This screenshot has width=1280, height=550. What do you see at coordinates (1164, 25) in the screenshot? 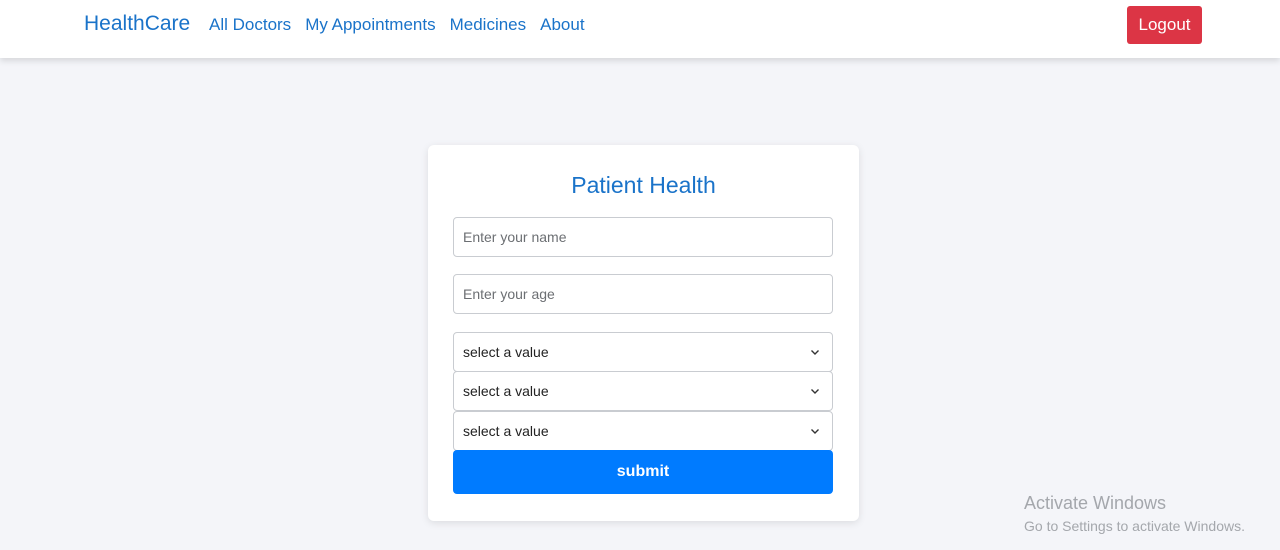
I see `logout-button: Logout` at bounding box center [1164, 25].